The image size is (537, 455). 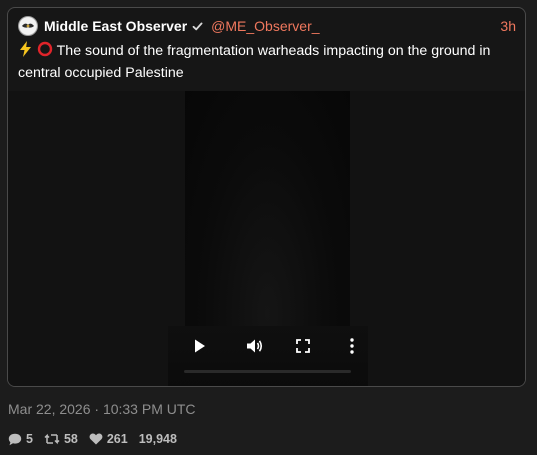 I want to click on comment-icon, so click(x=15, y=439).